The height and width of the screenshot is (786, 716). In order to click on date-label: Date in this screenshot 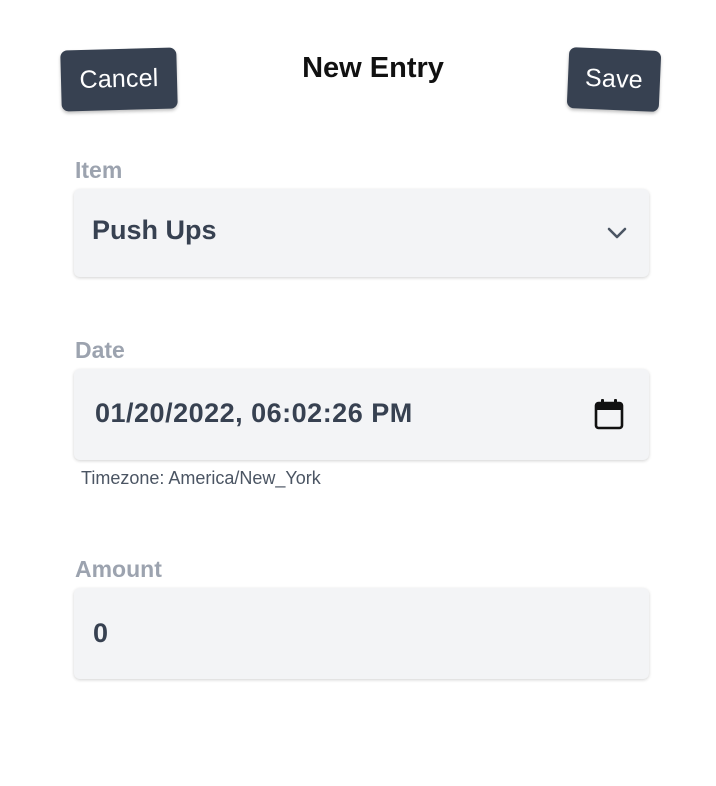, I will do `click(100, 350)`.